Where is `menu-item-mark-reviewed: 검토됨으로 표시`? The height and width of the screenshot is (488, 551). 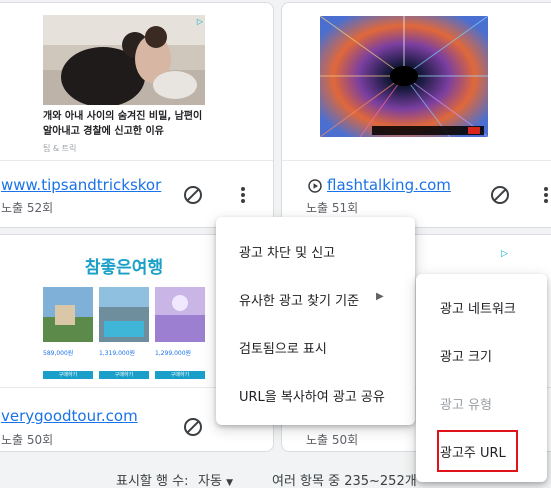
menu-item-mark-reviewed: 검토됨으로 표시 is located at coordinates (315, 347).